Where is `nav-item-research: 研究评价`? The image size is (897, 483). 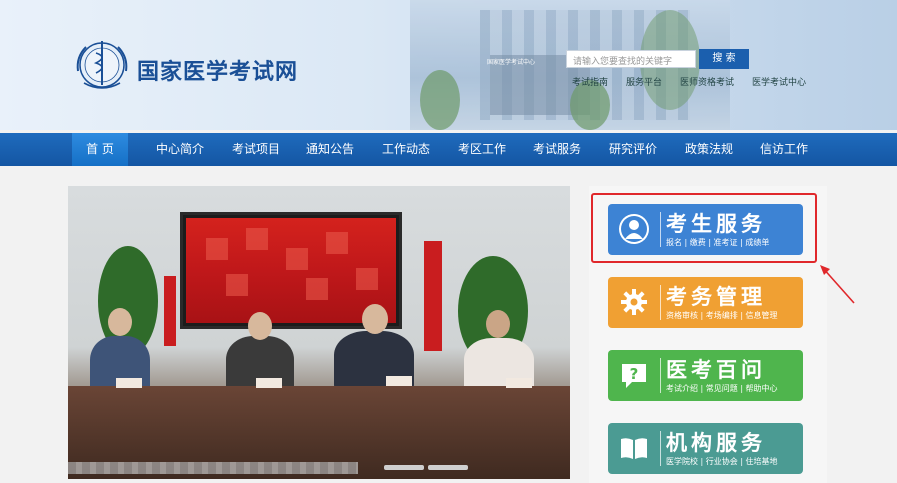 nav-item-research: 研究评价 is located at coordinates (633, 149).